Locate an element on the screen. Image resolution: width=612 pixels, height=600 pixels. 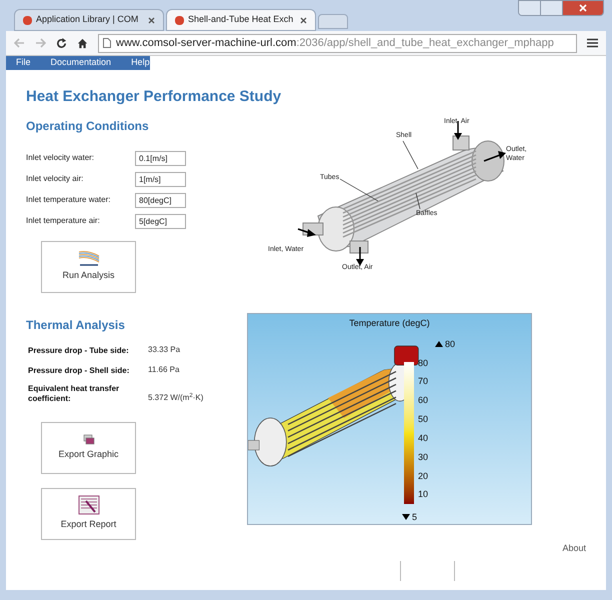
close-button is located at coordinates (583, 8).